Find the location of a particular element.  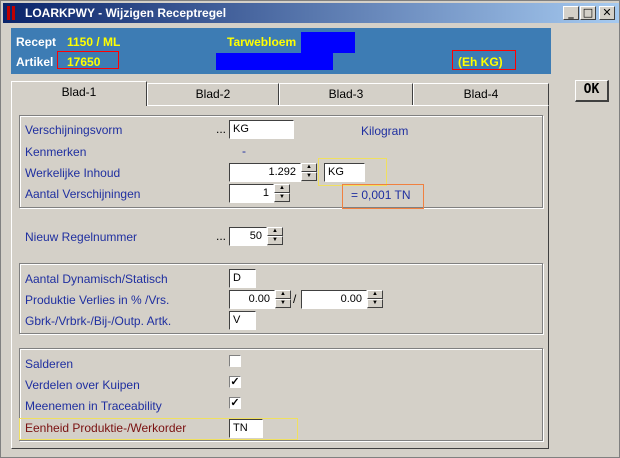

meenemen-checkbox: ✓ is located at coordinates (235, 403).